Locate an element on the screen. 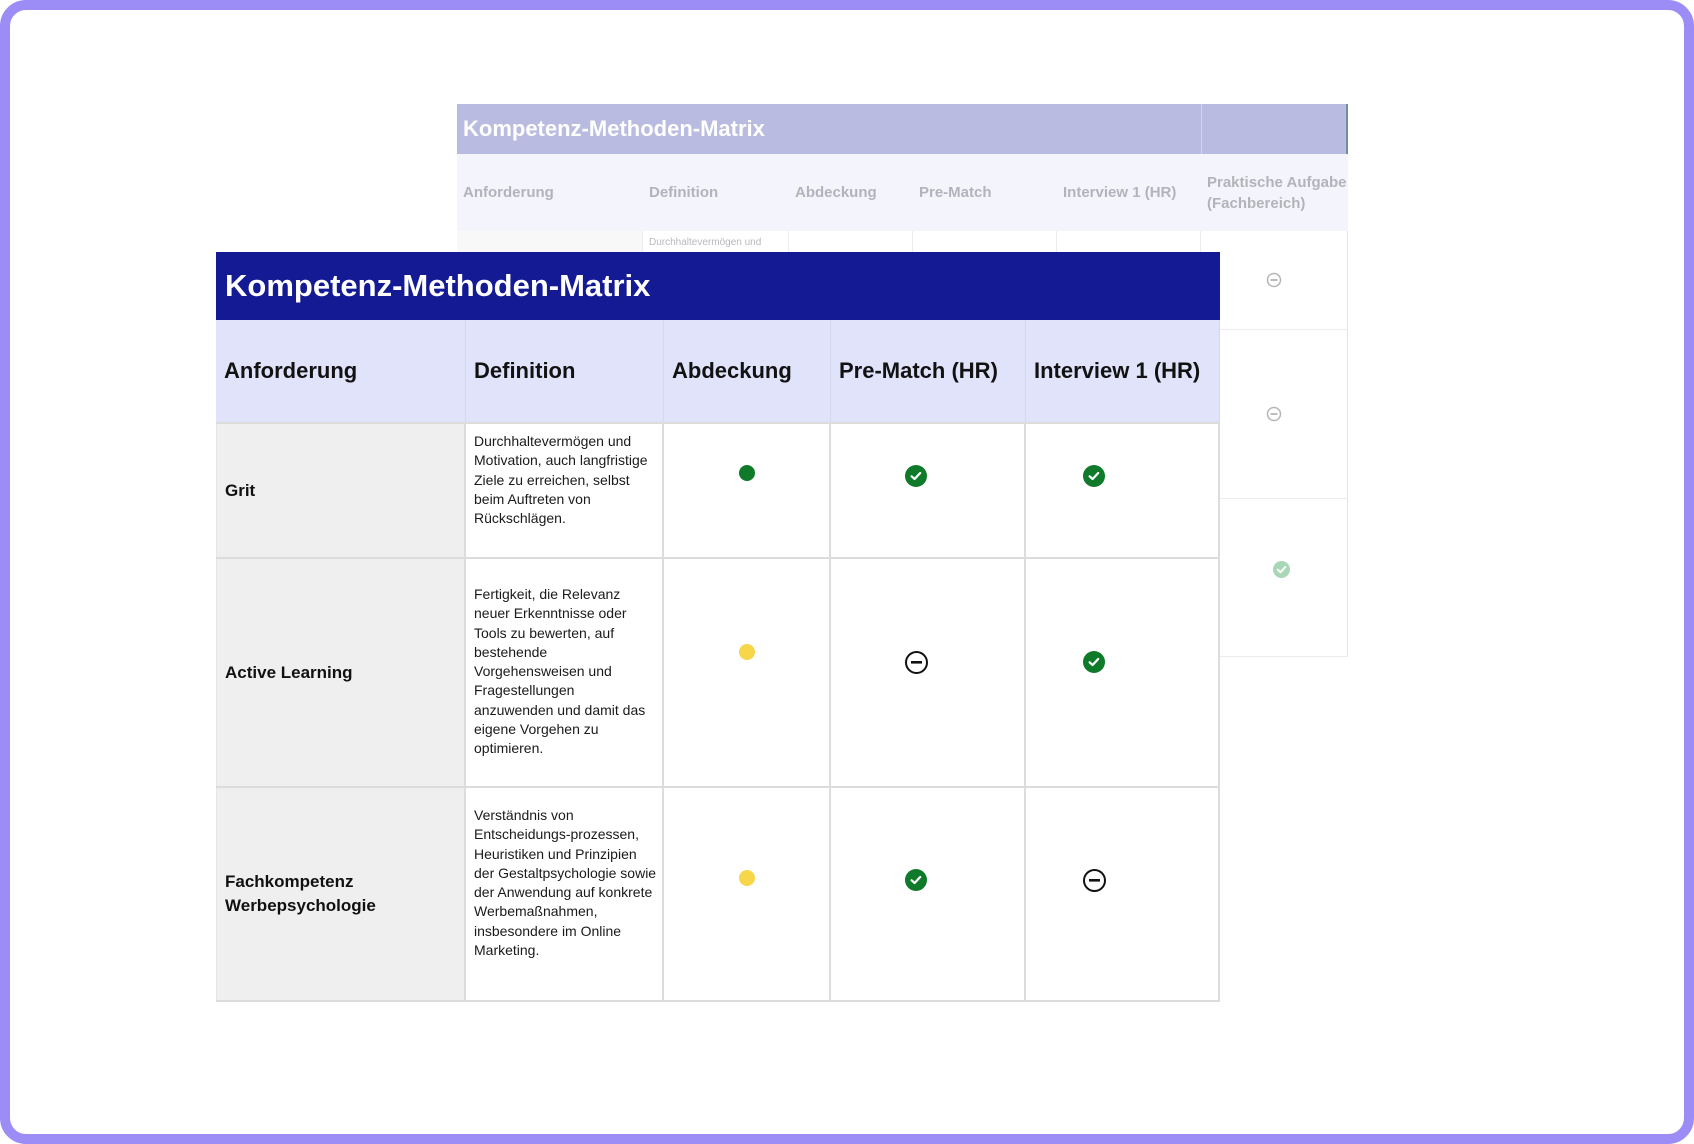  back-title-divider is located at coordinates (1201, 129).